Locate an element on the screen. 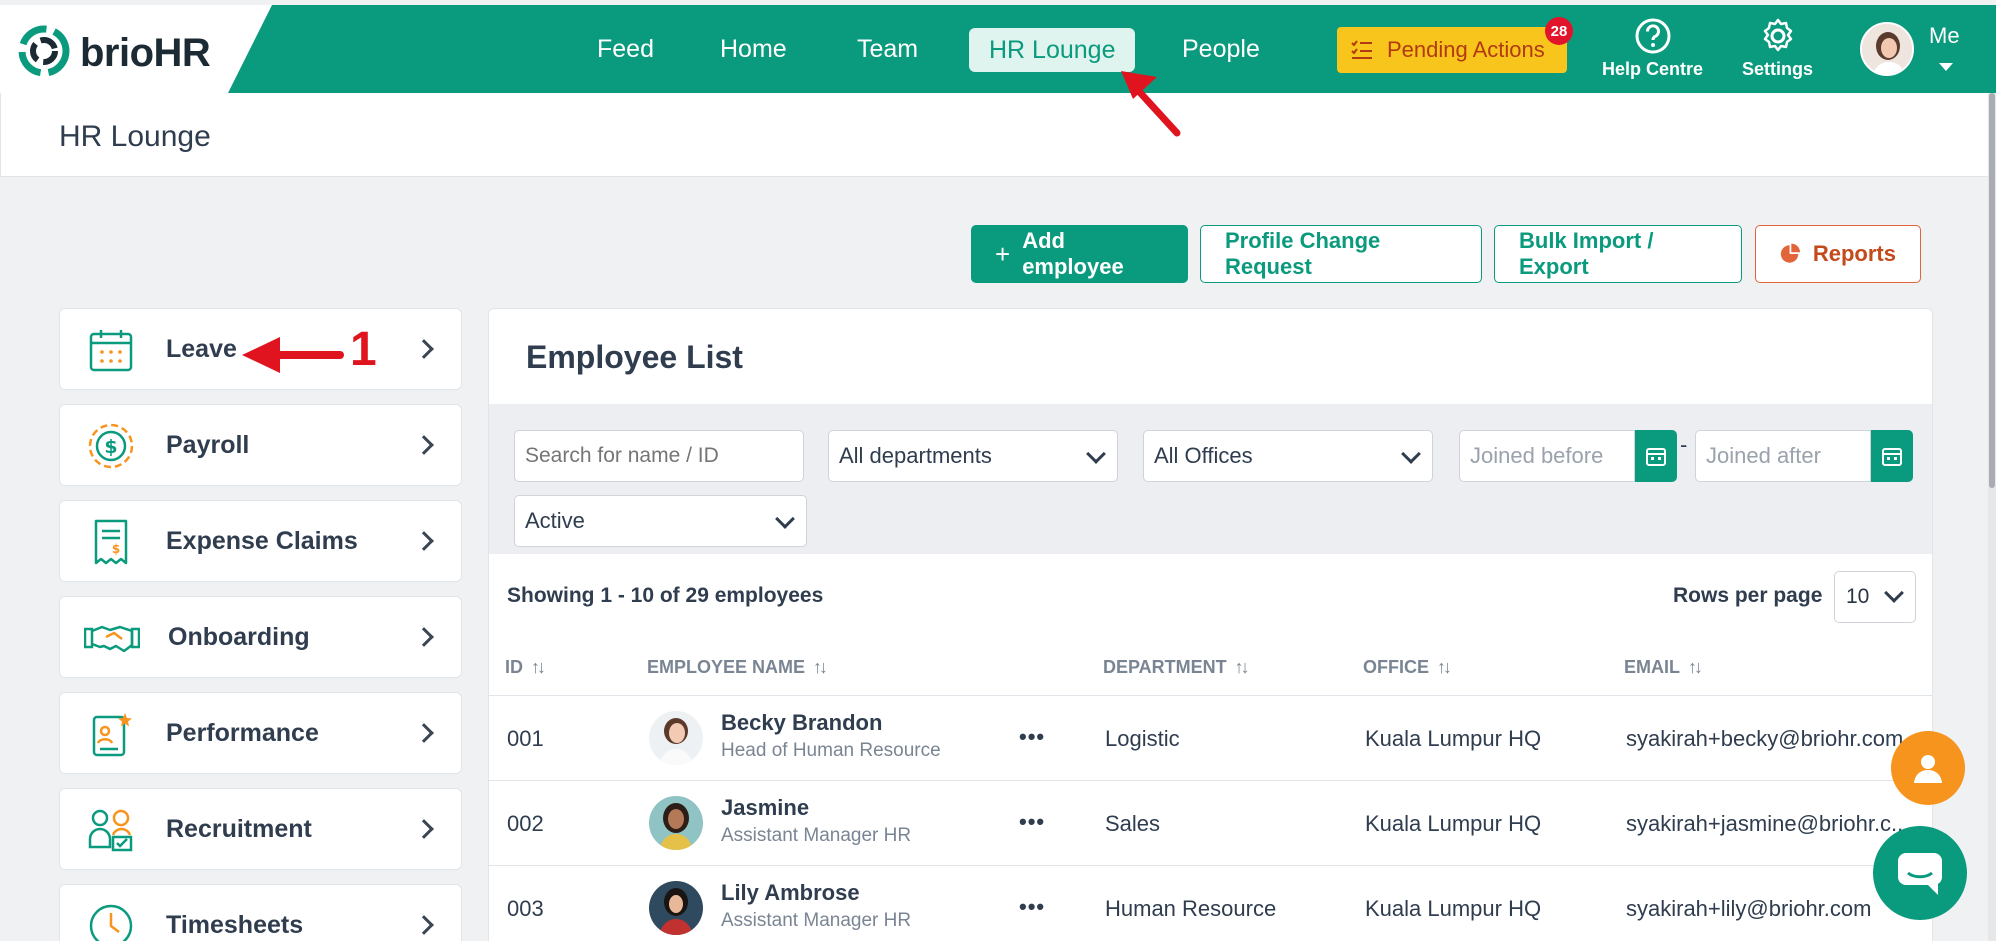  joined-after-calendar-button is located at coordinates (1892, 456).